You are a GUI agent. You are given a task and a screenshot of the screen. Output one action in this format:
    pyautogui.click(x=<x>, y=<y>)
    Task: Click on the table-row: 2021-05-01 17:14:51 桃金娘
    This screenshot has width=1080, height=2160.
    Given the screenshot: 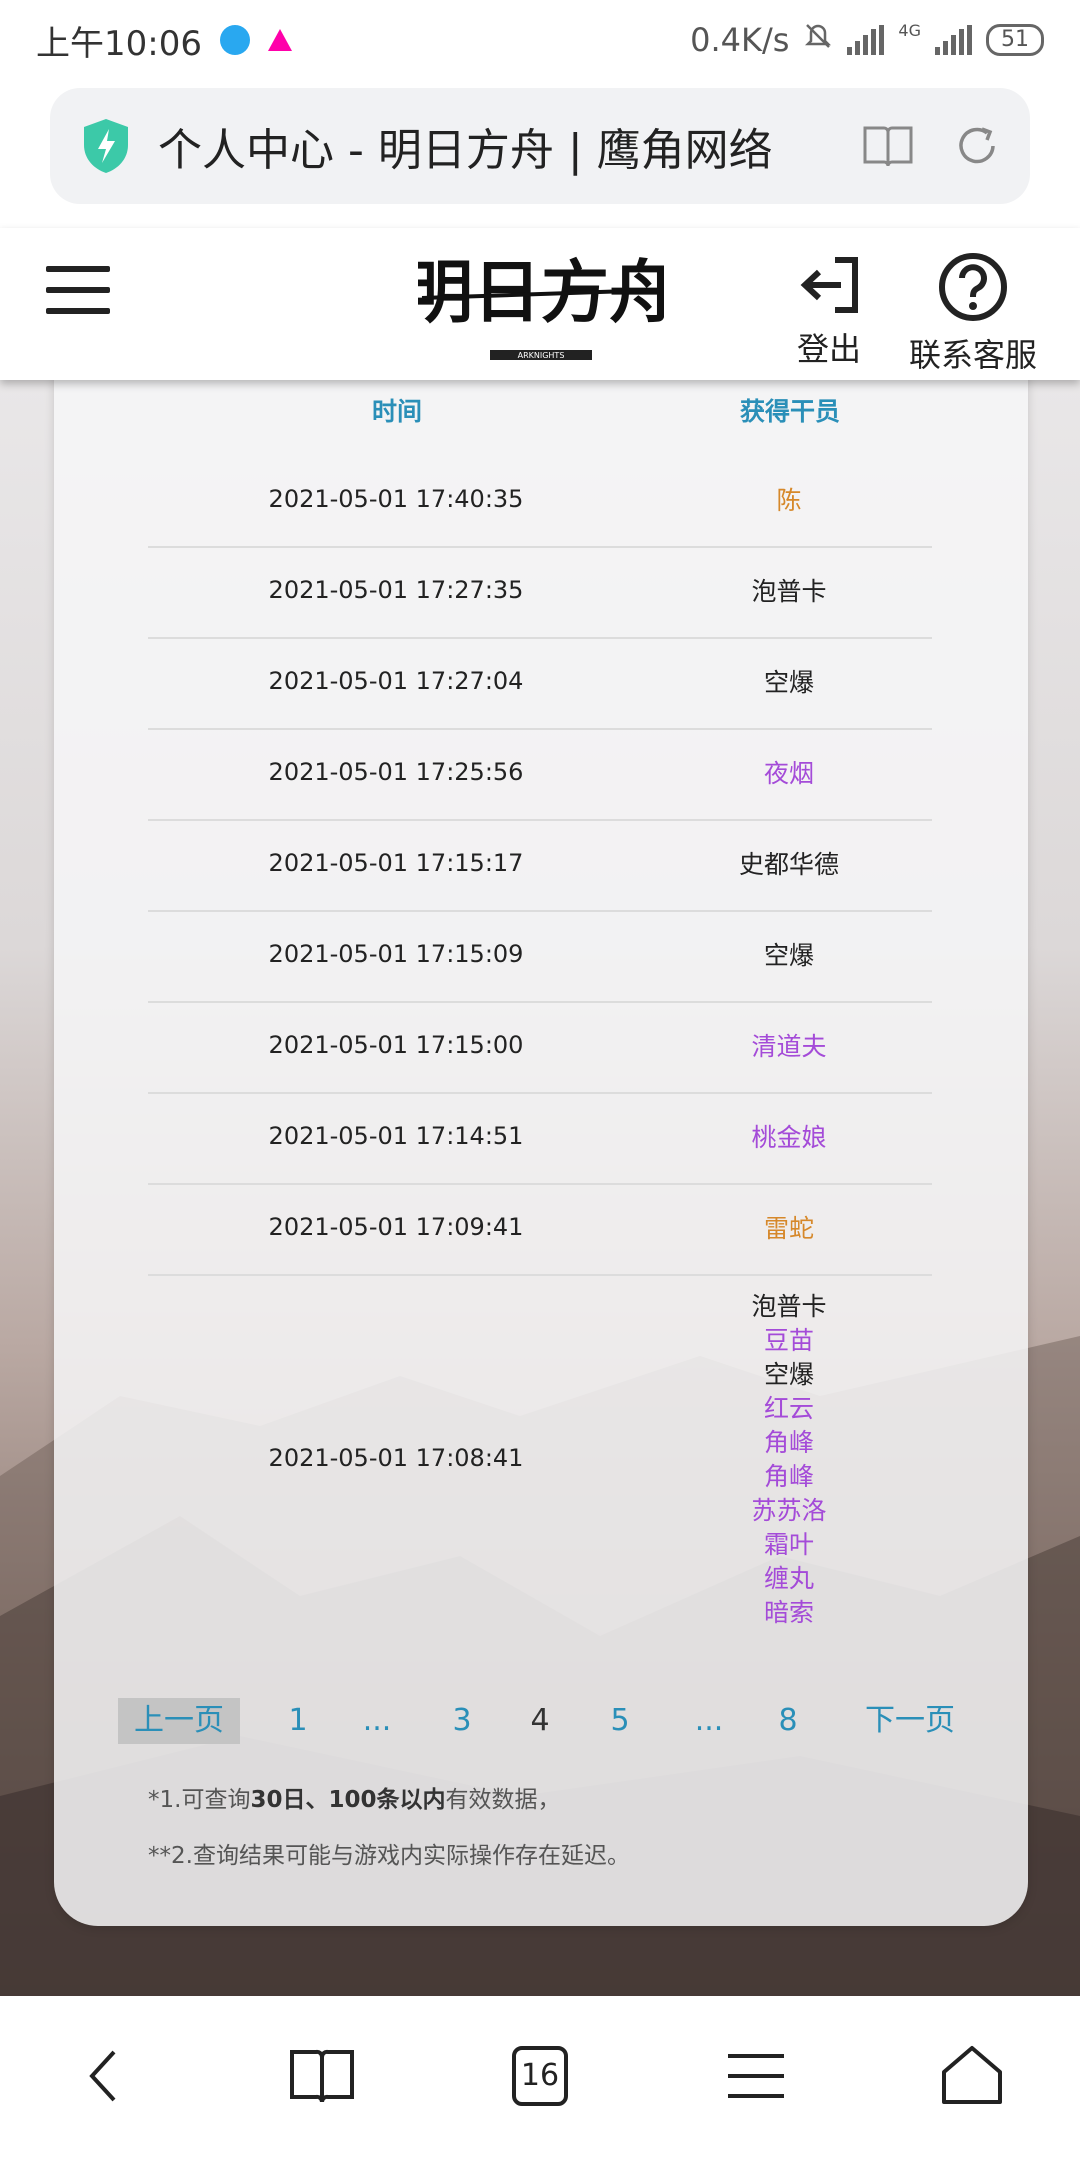 What is the action you would take?
    pyautogui.click(x=540, y=1139)
    